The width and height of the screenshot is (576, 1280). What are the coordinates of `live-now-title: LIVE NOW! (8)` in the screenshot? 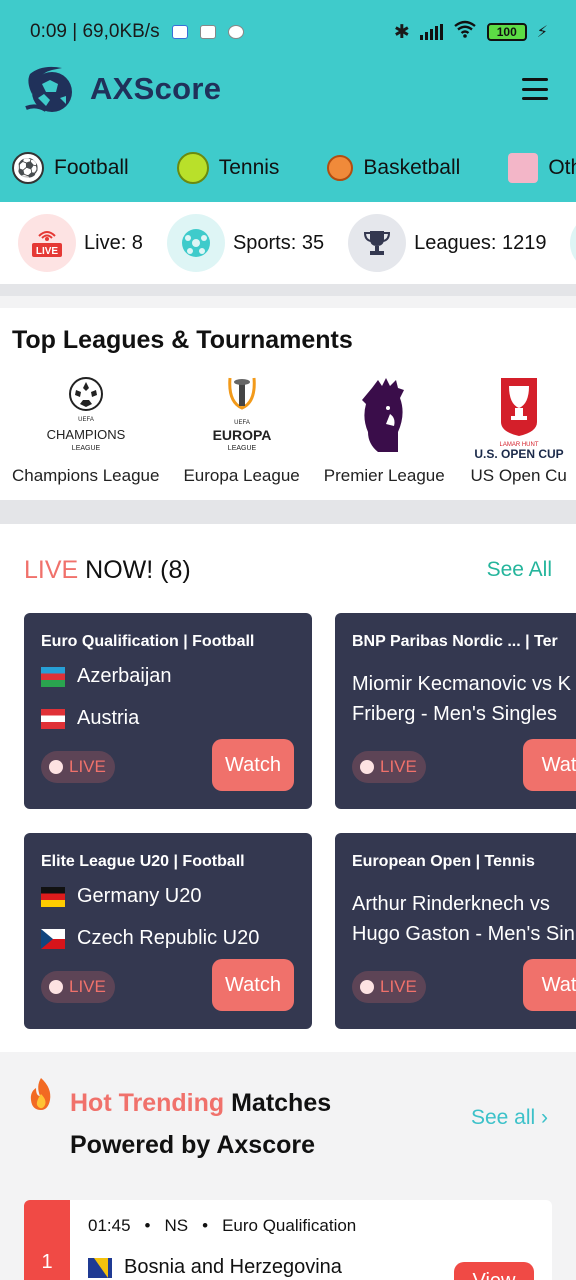 It's located at (107, 570).